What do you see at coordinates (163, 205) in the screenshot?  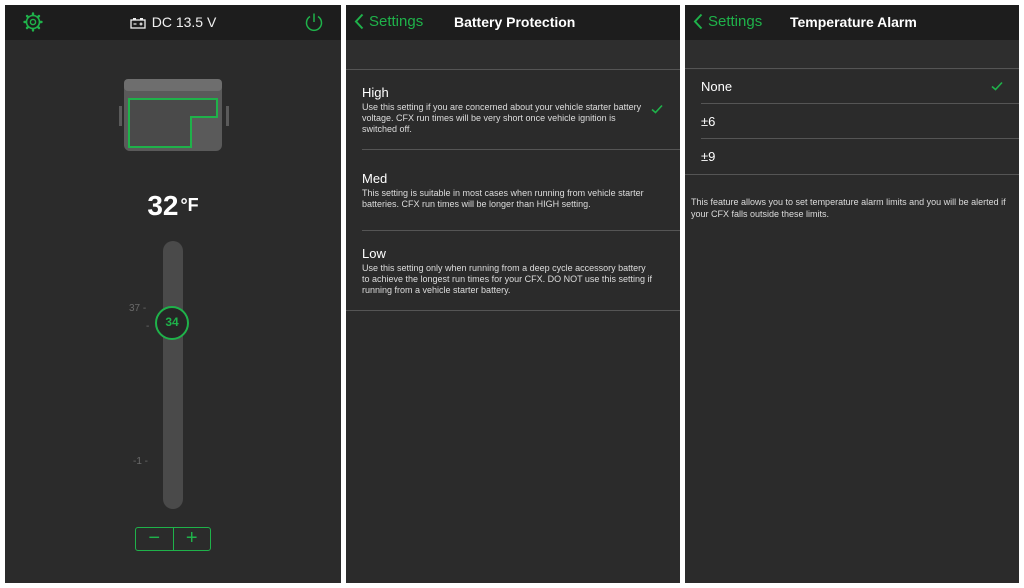 I see `temperature-value: 32` at bounding box center [163, 205].